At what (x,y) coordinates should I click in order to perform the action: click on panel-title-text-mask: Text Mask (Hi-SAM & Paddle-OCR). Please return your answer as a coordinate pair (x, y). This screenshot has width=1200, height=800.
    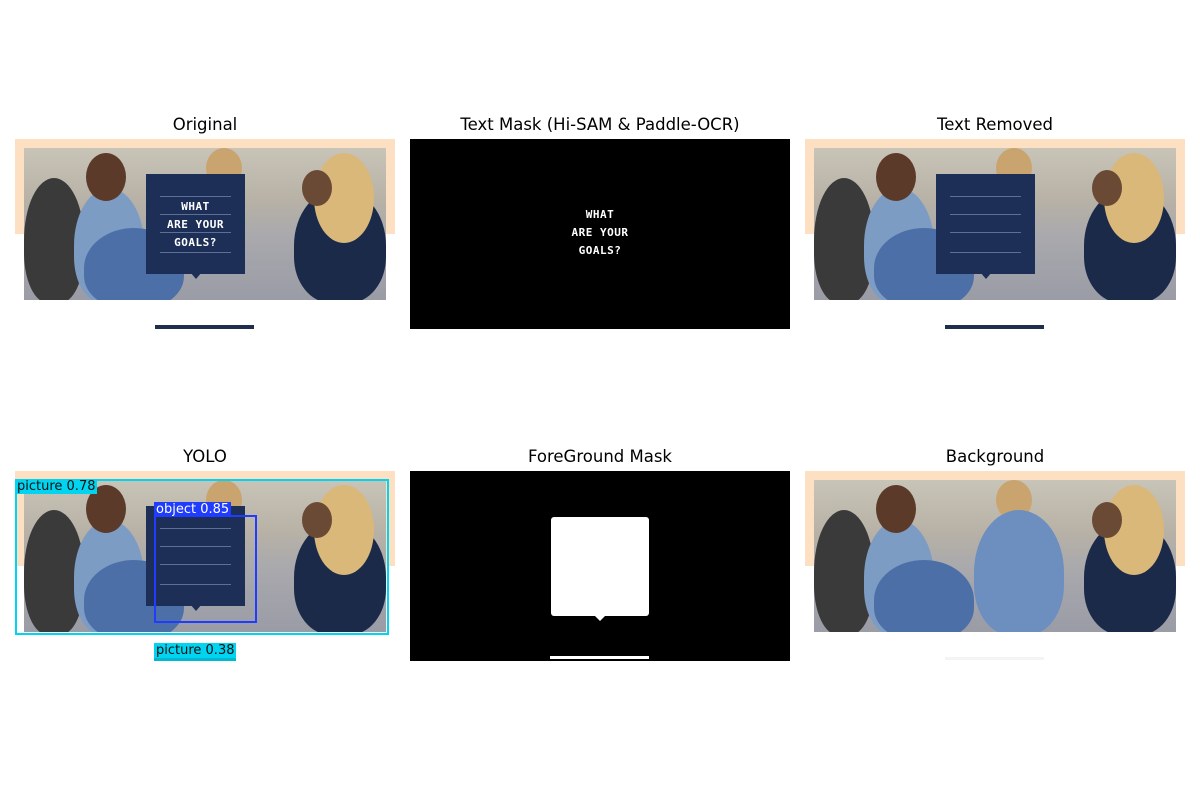
    Looking at the image, I should click on (600, 124).